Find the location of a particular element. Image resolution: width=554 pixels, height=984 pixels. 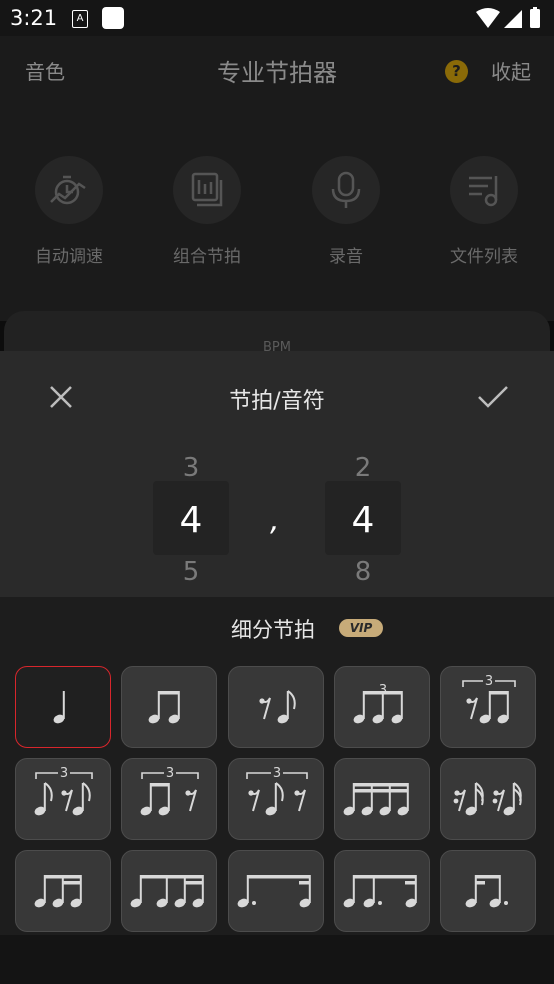

cell-signal-icon is located at coordinates (513, 19).